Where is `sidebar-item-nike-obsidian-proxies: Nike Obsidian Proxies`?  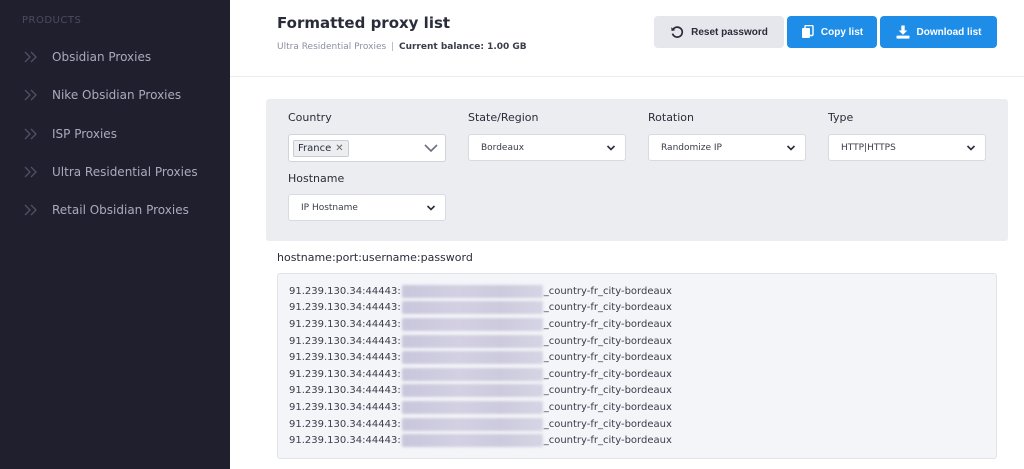
sidebar-item-nike-obsidian-proxies: Nike Obsidian Proxies is located at coordinates (115, 95).